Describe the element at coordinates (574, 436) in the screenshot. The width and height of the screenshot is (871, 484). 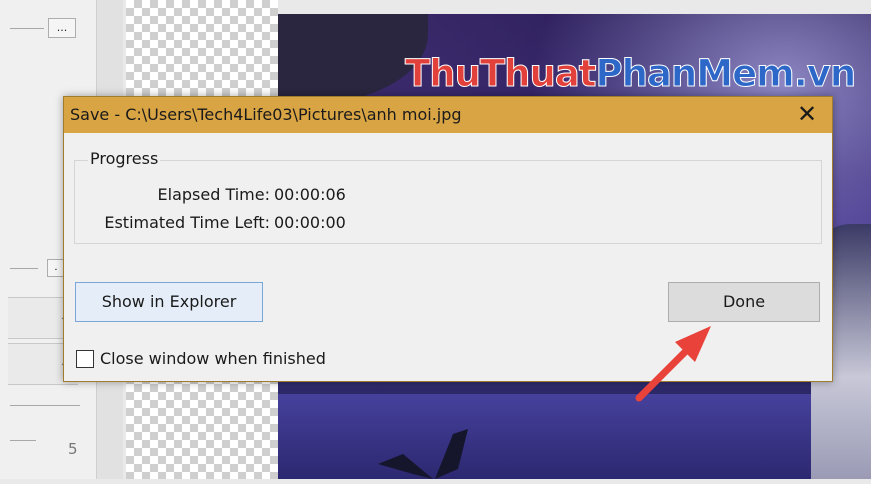
I see `photo-water` at that location.